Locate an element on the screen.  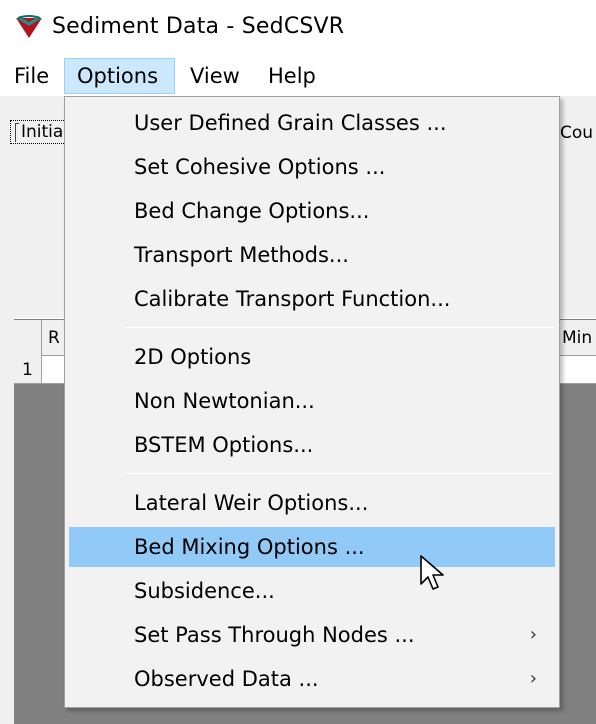
title-bar: Sediment Data - SedCSVR is located at coordinates (298, 28).